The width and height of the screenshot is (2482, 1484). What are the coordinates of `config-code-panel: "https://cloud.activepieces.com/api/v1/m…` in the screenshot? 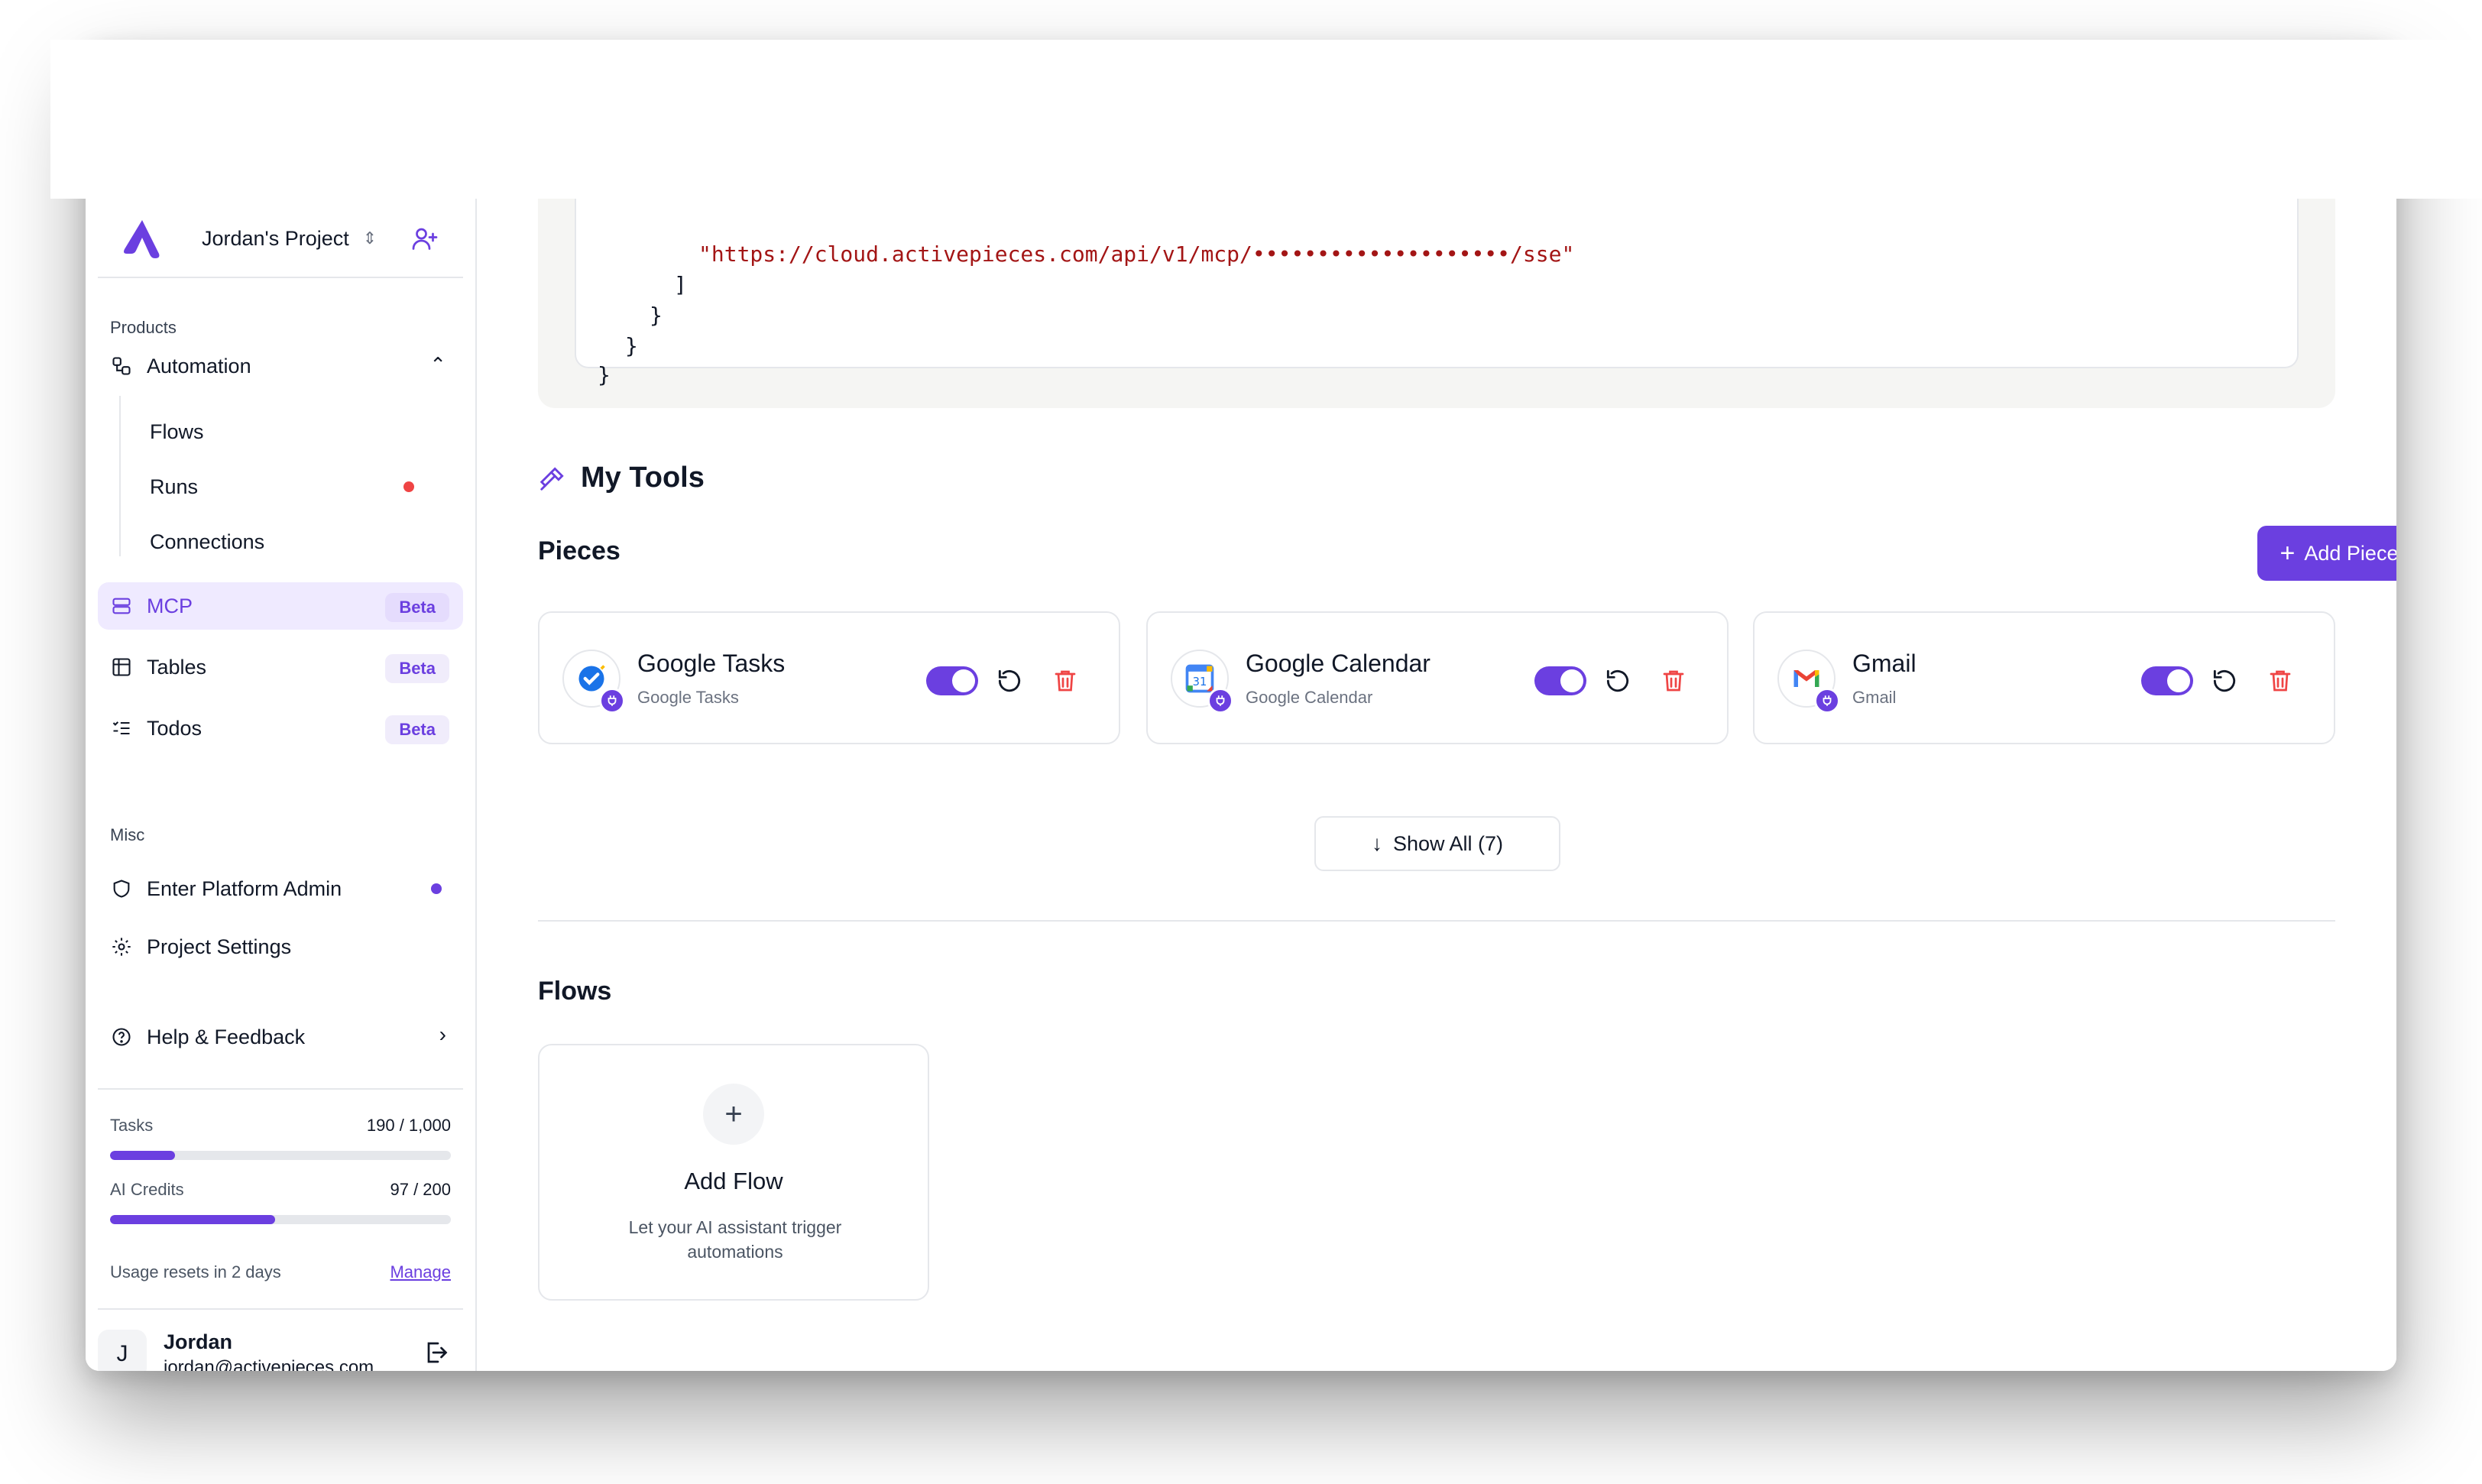 It's located at (1436, 301).